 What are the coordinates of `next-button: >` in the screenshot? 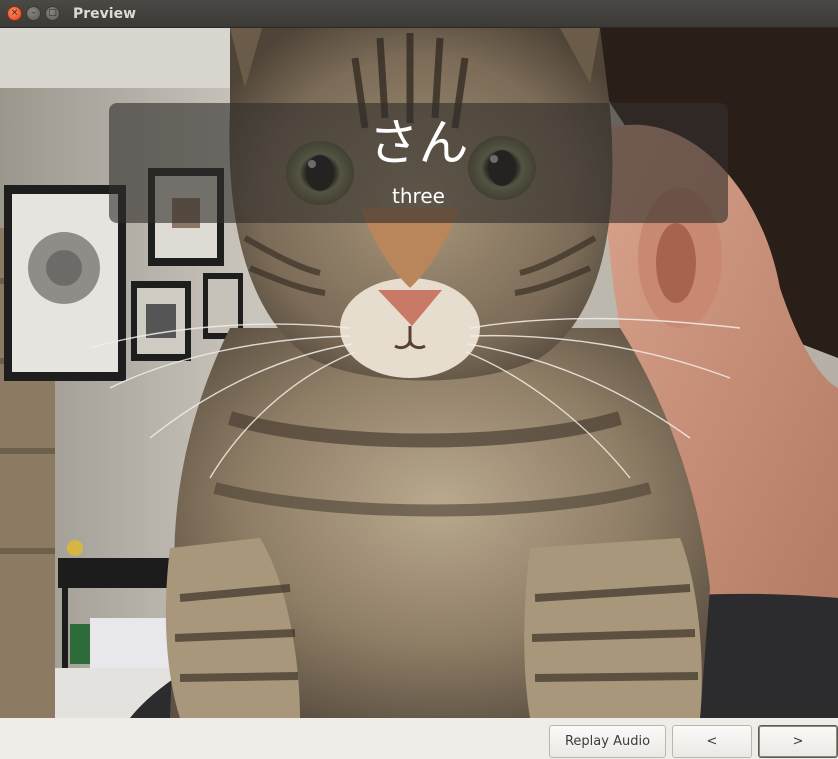 It's located at (798, 741).